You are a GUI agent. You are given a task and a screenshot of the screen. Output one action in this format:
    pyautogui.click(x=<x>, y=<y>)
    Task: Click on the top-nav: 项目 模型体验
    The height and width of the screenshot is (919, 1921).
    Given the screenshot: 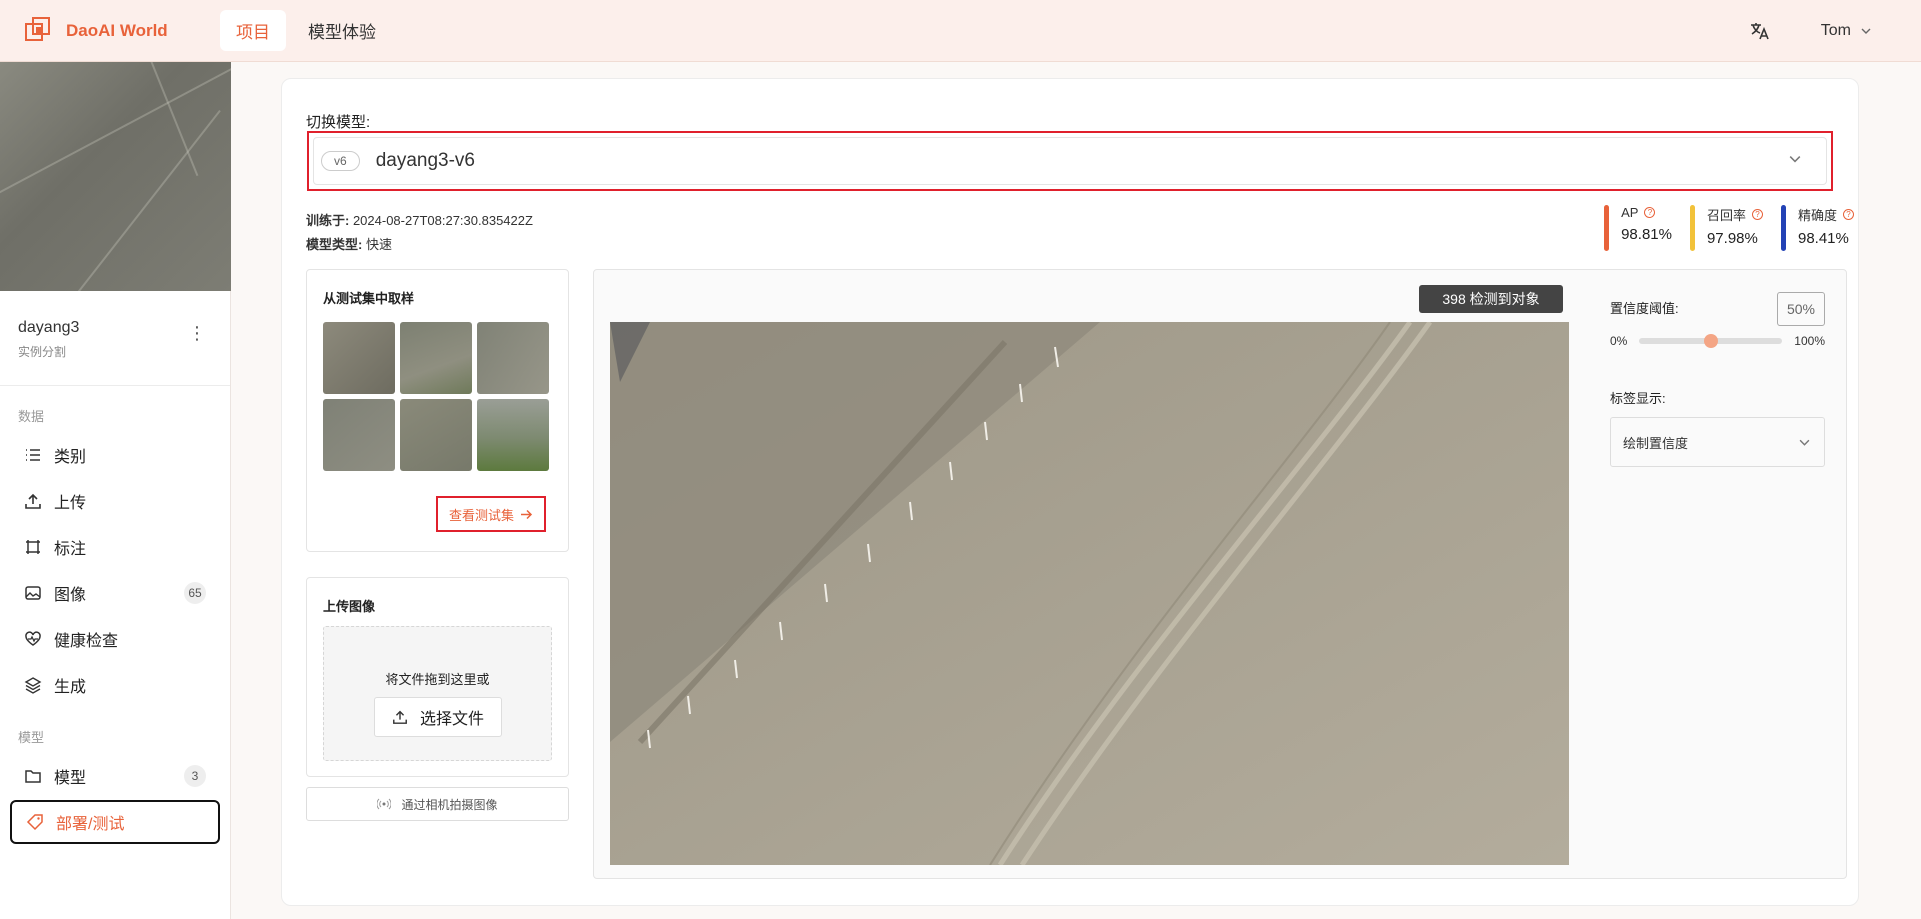 What is the action you would take?
    pyautogui.click(x=309, y=30)
    